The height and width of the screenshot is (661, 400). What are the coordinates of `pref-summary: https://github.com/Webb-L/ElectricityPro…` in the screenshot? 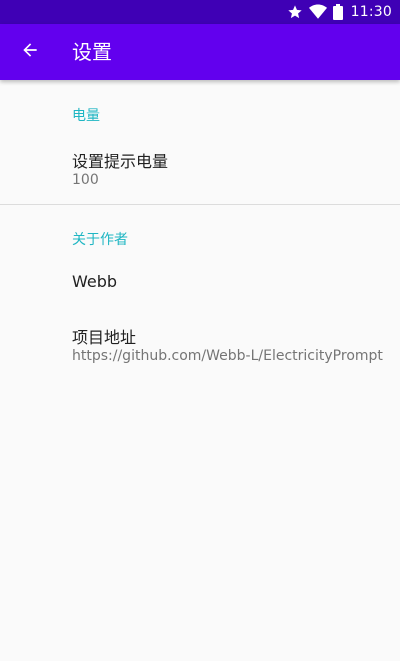 It's located at (227, 356).